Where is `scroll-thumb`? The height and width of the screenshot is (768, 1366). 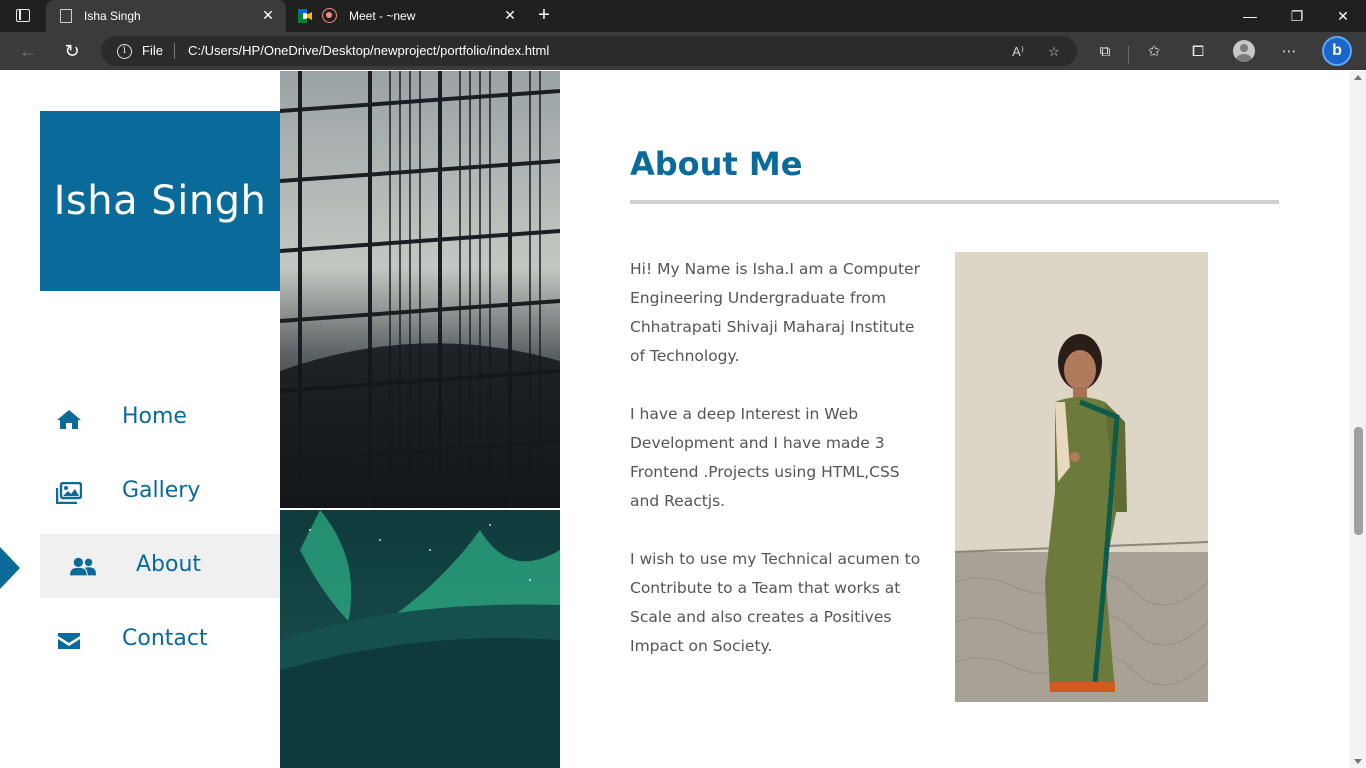
scroll-thumb is located at coordinates (1358, 481).